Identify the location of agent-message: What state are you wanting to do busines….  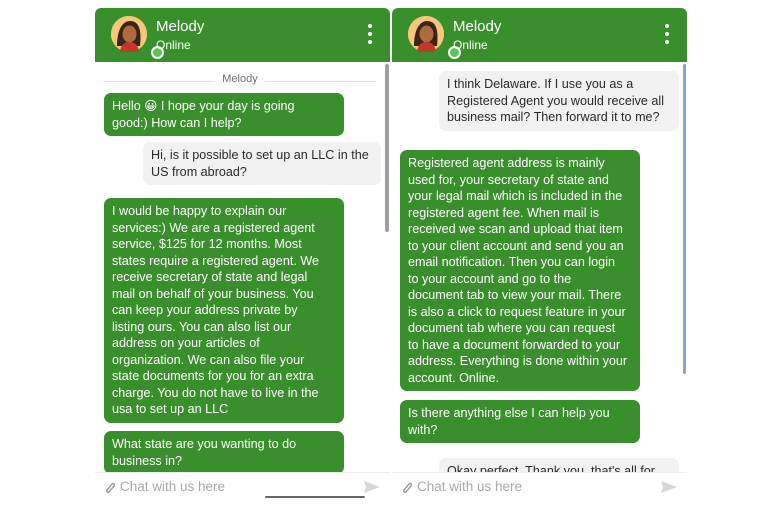
(224, 451).